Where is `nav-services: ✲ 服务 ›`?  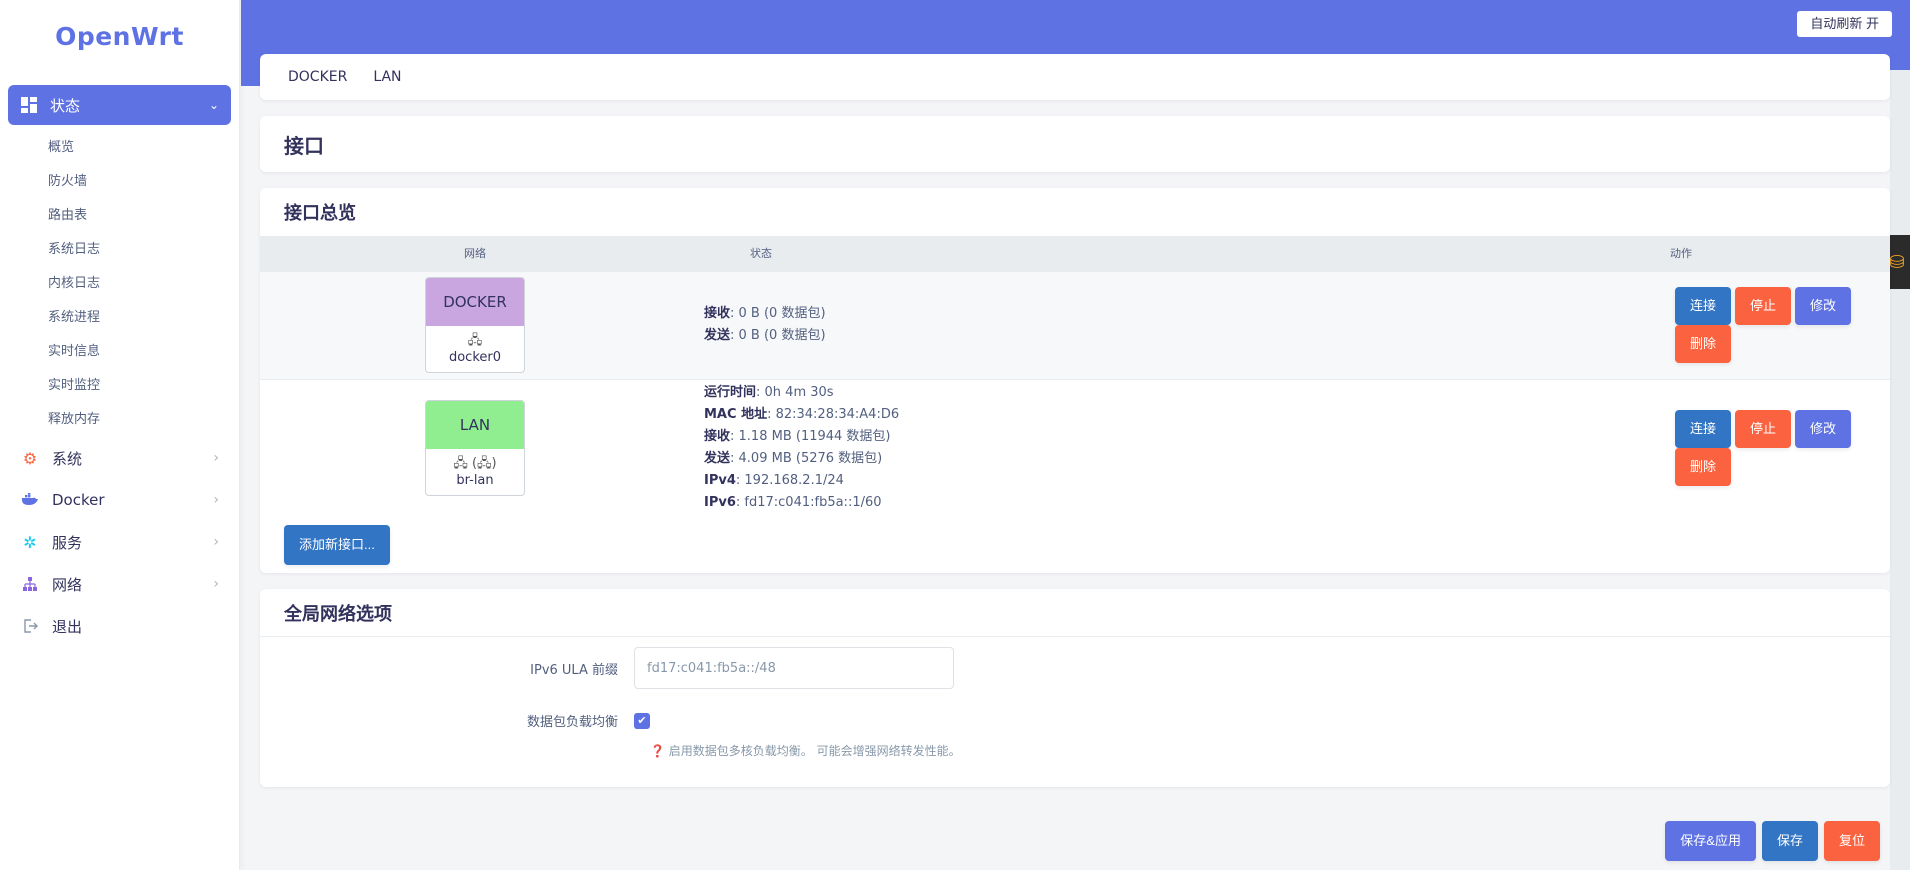
nav-services: ✲ 服务 › is located at coordinates (119, 542).